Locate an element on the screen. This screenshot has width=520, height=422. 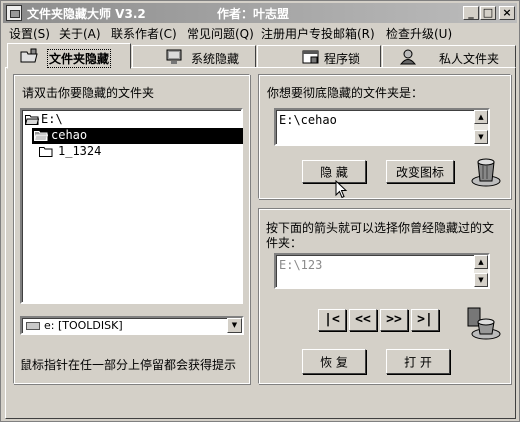
program-lock-icon is located at coordinates (310, 57).